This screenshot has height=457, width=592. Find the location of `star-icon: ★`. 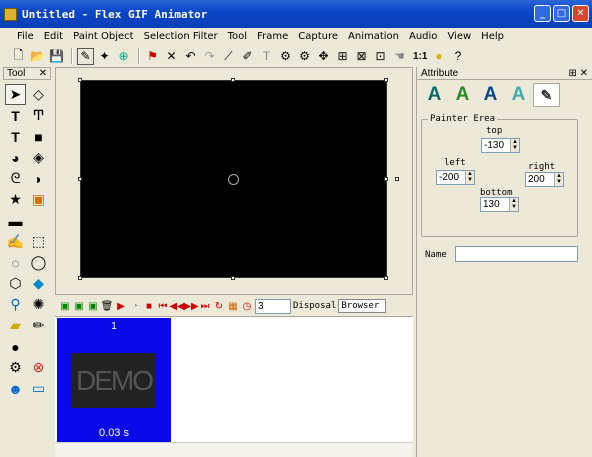

star-icon: ★ is located at coordinates (15, 199).